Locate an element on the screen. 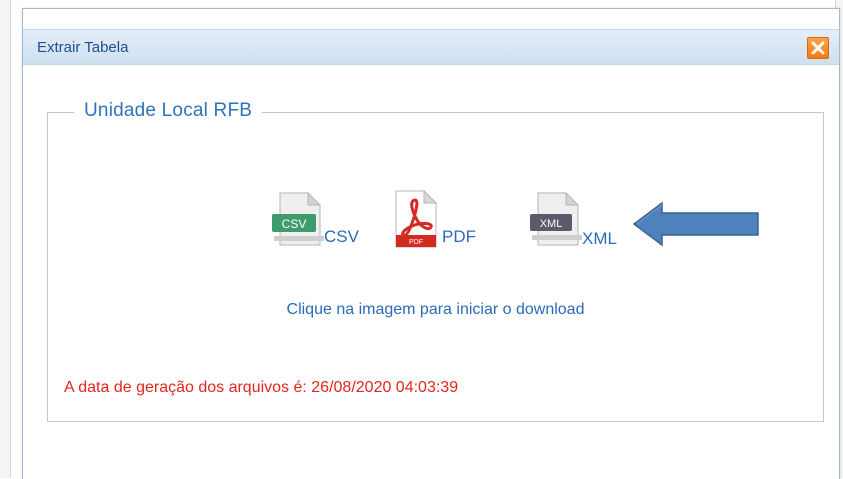 This screenshot has height=479, width=843. close-x-icon is located at coordinates (818, 48).